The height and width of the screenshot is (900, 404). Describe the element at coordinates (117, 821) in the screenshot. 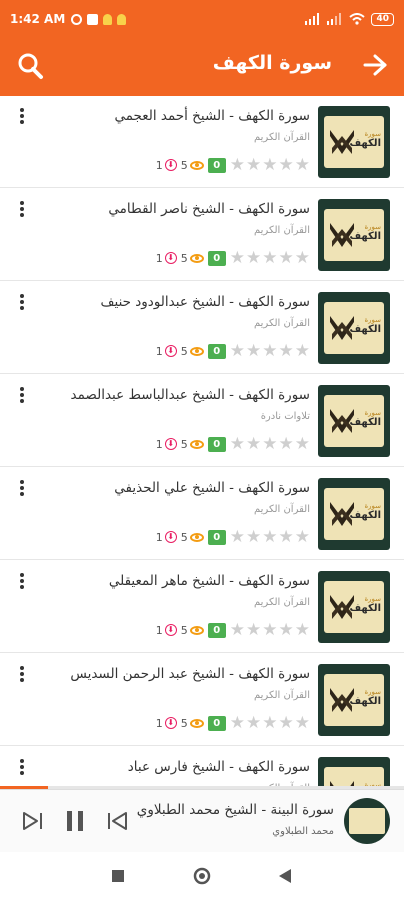

I see `skip-previous-icon` at that location.